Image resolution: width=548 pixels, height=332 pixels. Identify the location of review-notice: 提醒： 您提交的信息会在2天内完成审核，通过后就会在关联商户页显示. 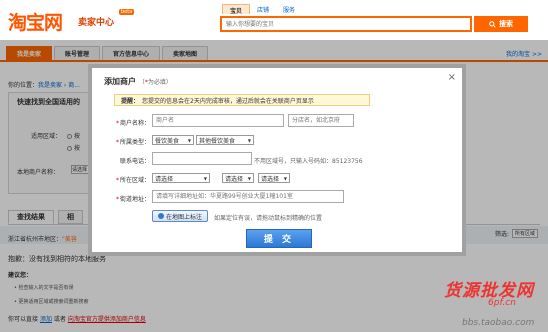
(242, 100).